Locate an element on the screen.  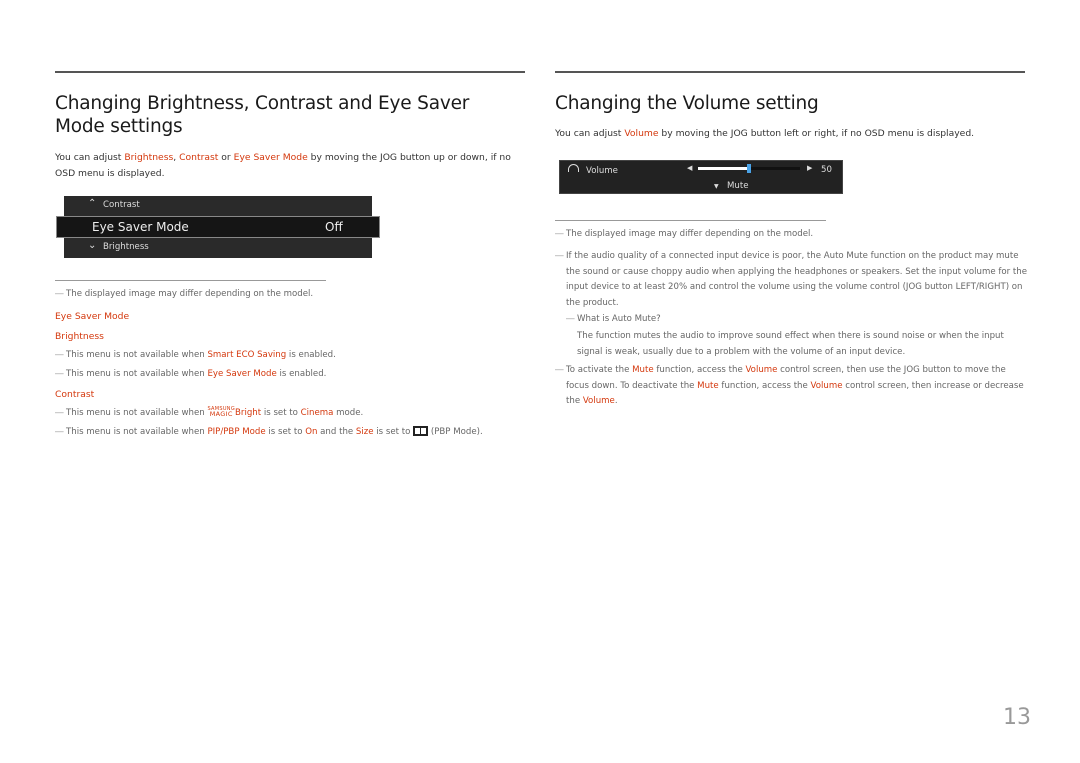
keyword: Bright is located at coordinates (248, 413).